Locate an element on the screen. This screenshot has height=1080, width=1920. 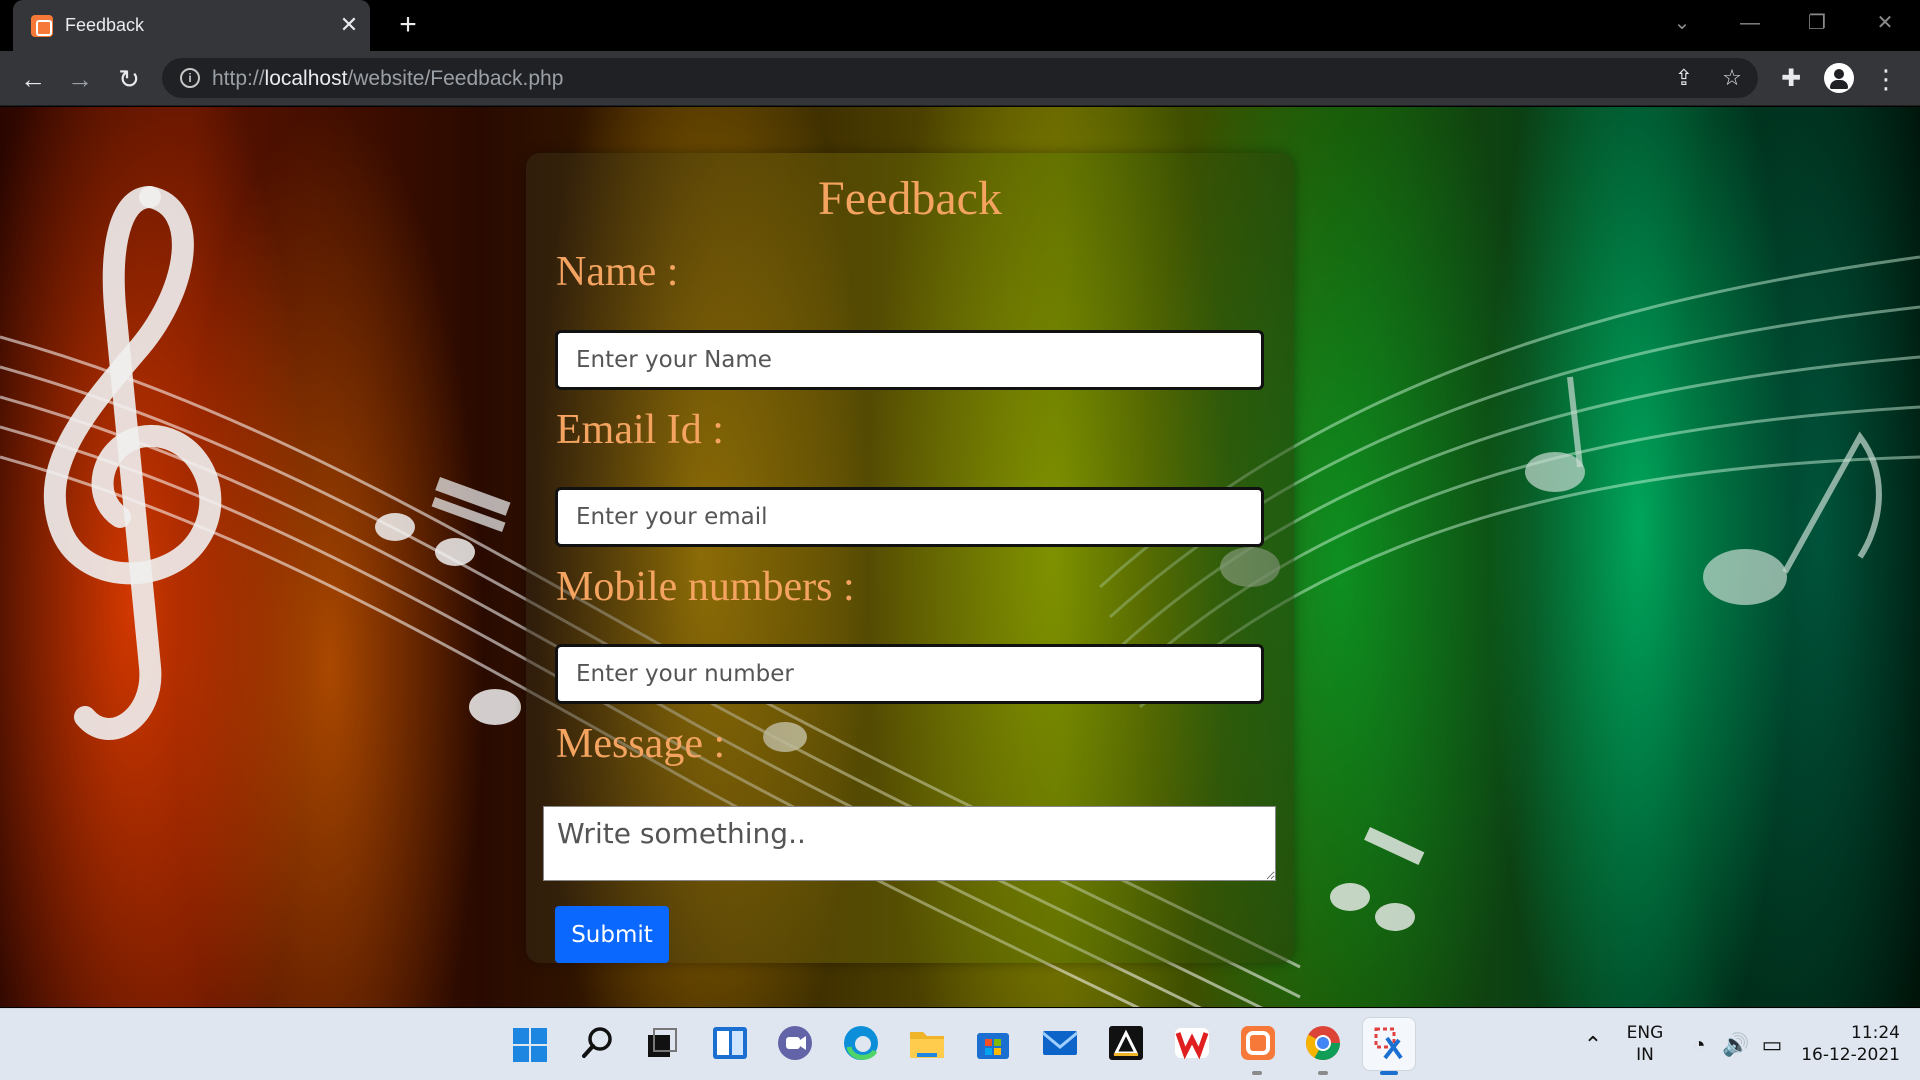
volume-icon: 🔊 is located at coordinates (1735, 1045).